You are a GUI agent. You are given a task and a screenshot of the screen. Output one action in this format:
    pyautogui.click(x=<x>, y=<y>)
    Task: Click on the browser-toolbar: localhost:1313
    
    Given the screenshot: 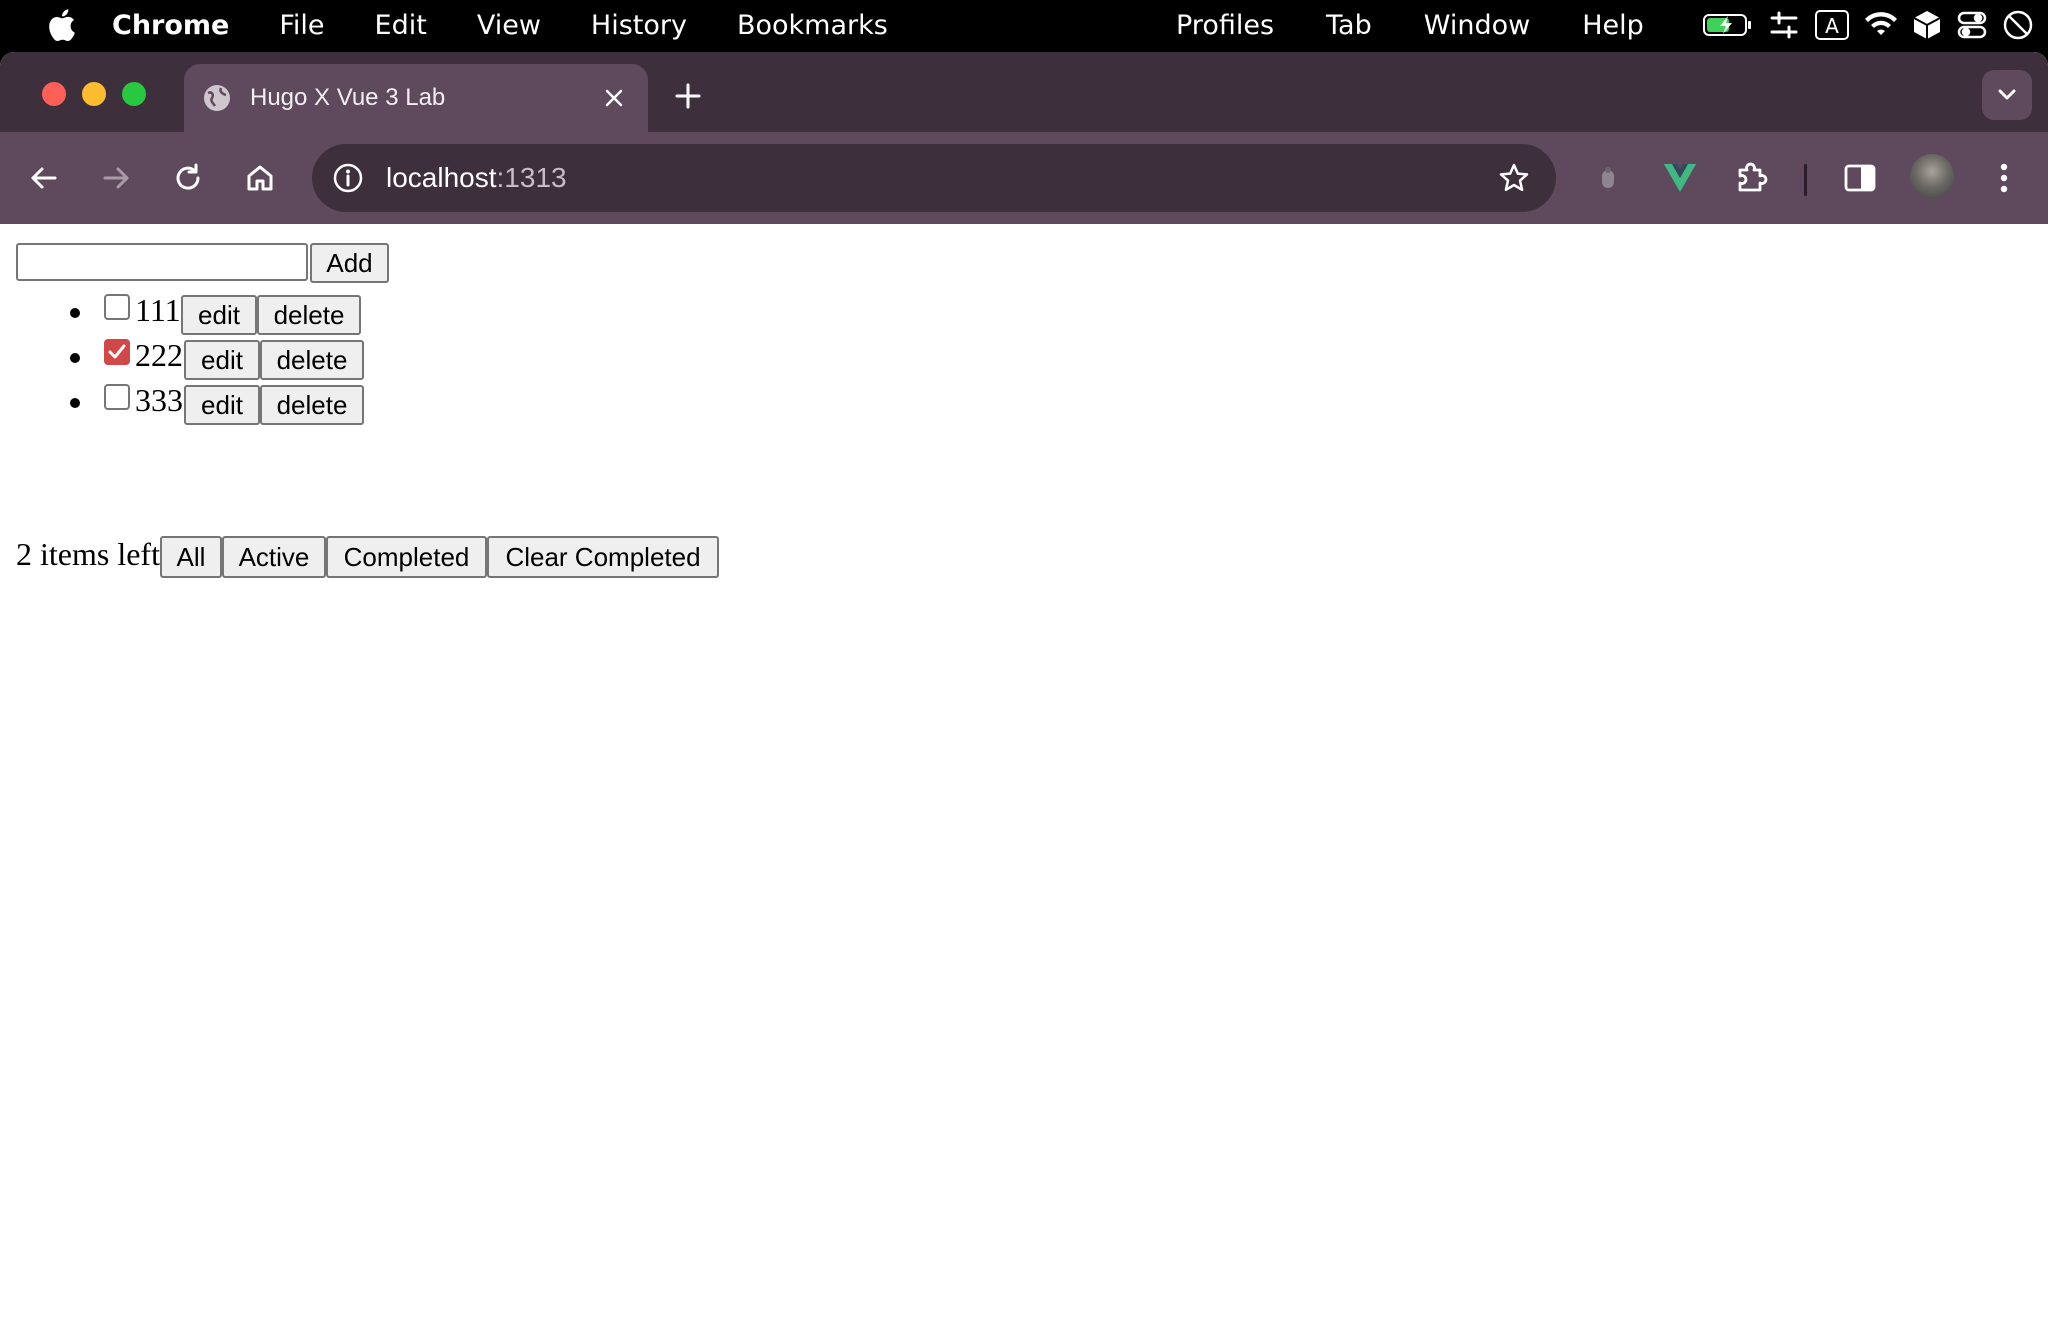 What is the action you would take?
    pyautogui.click(x=1024, y=178)
    